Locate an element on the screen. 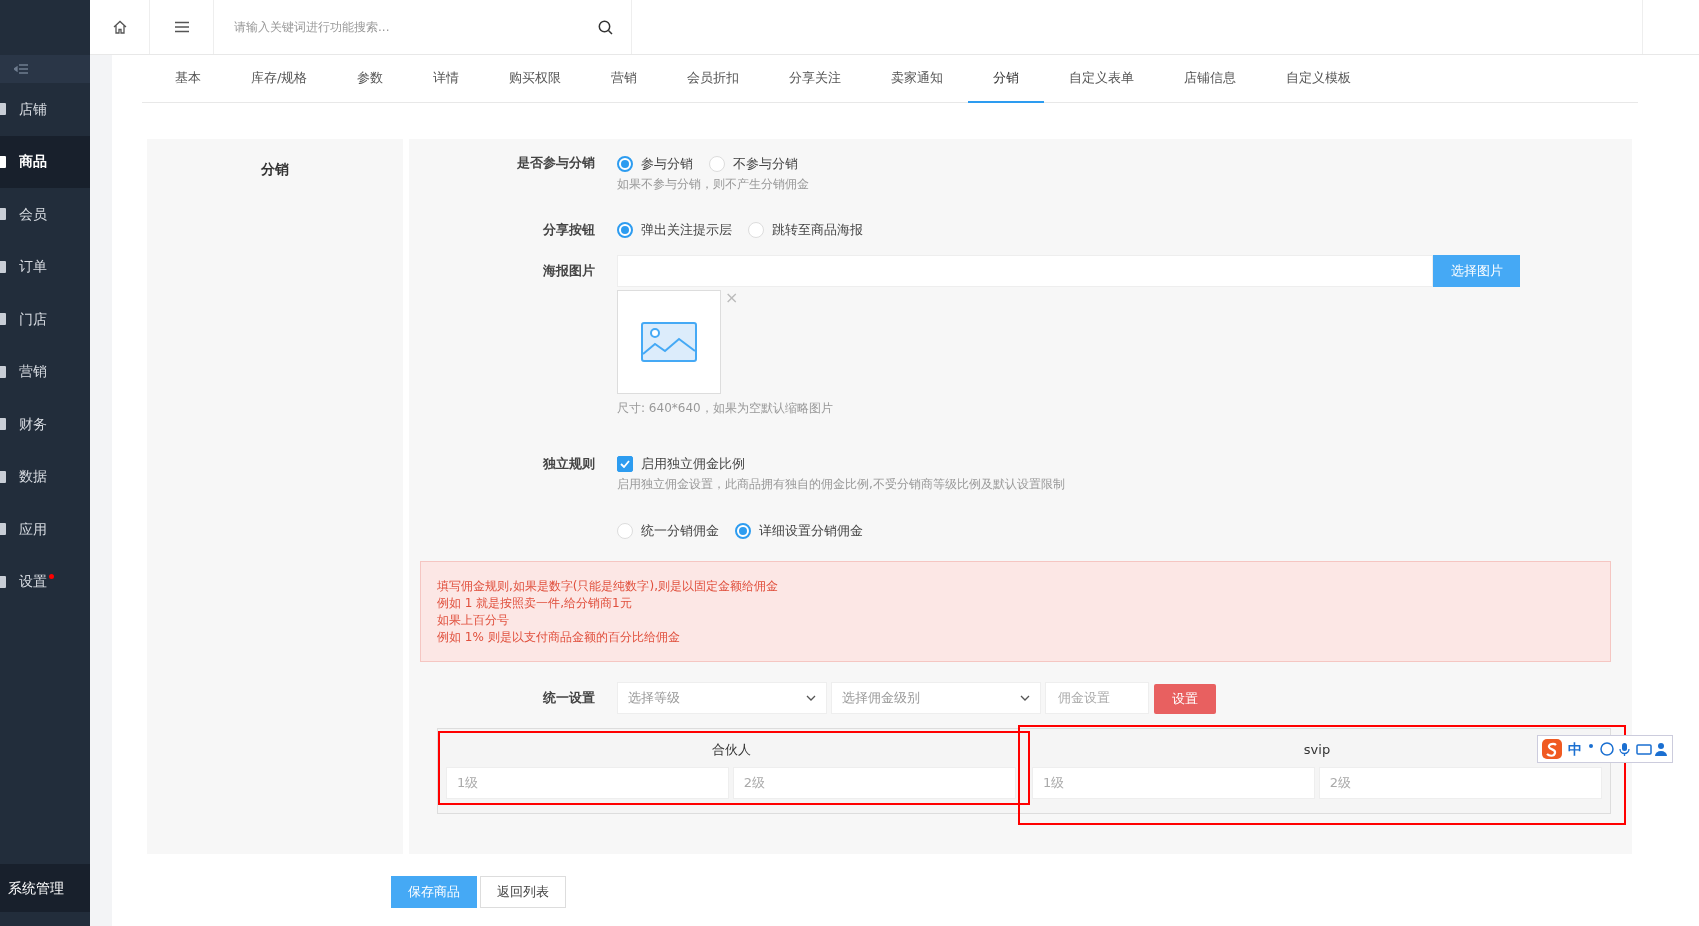 The height and width of the screenshot is (926, 1699). tab: 详情 is located at coordinates (446, 79).